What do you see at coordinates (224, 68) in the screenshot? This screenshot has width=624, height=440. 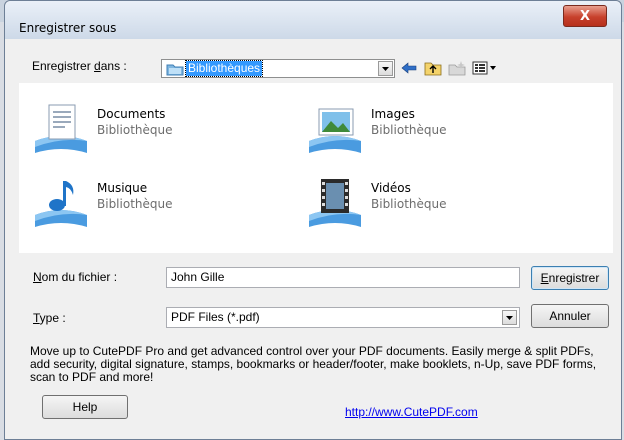 I see `save-in-value: Bibliothèques` at bounding box center [224, 68].